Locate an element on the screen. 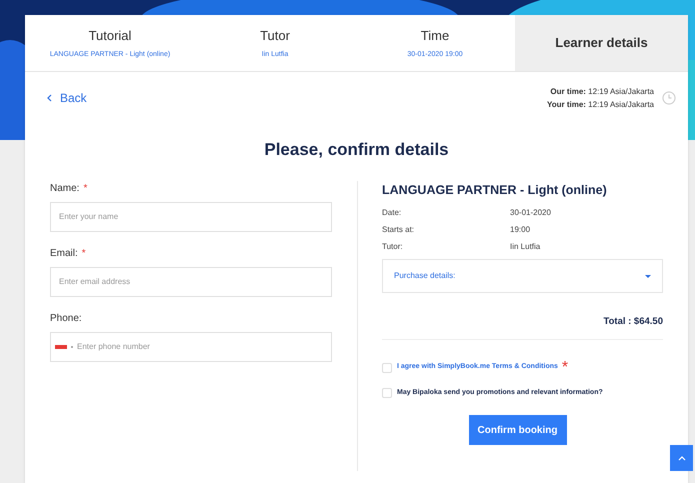 Image resolution: width=695 pixels, height=483 pixels. clock-icon is located at coordinates (669, 98).